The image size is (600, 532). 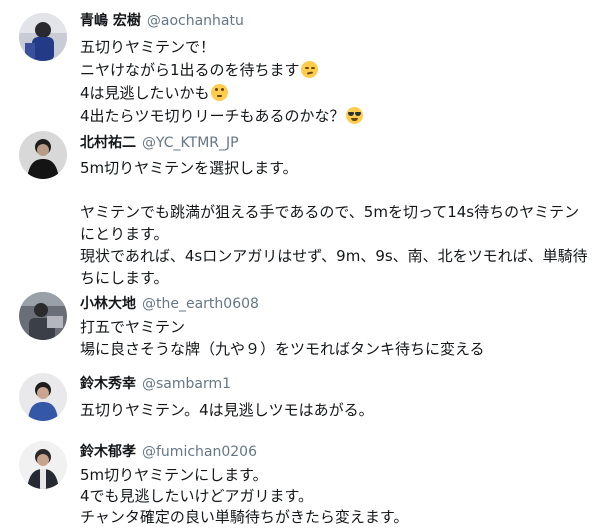 What do you see at coordinates (133, 327) in the screenshot?
I see `tweet-line: 打五でヤミテン` at bounding box center [133, 327].